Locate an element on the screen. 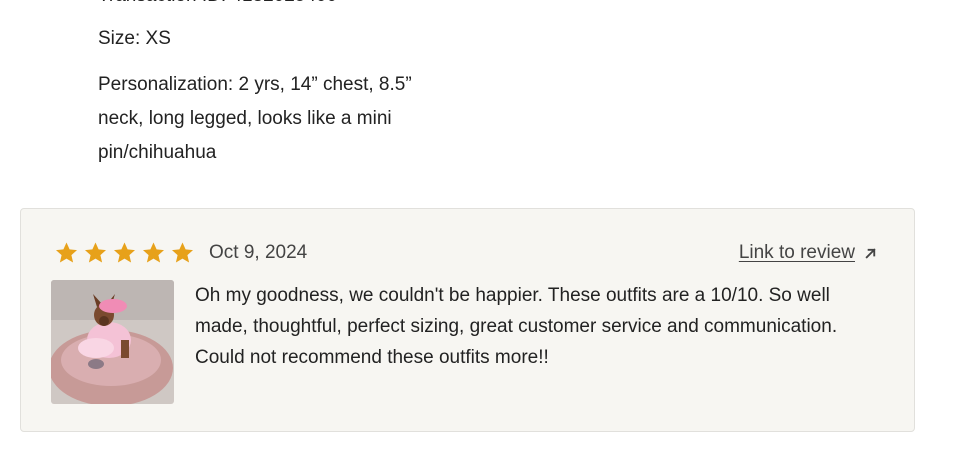  review-photo is located at coordinates (112, 342).